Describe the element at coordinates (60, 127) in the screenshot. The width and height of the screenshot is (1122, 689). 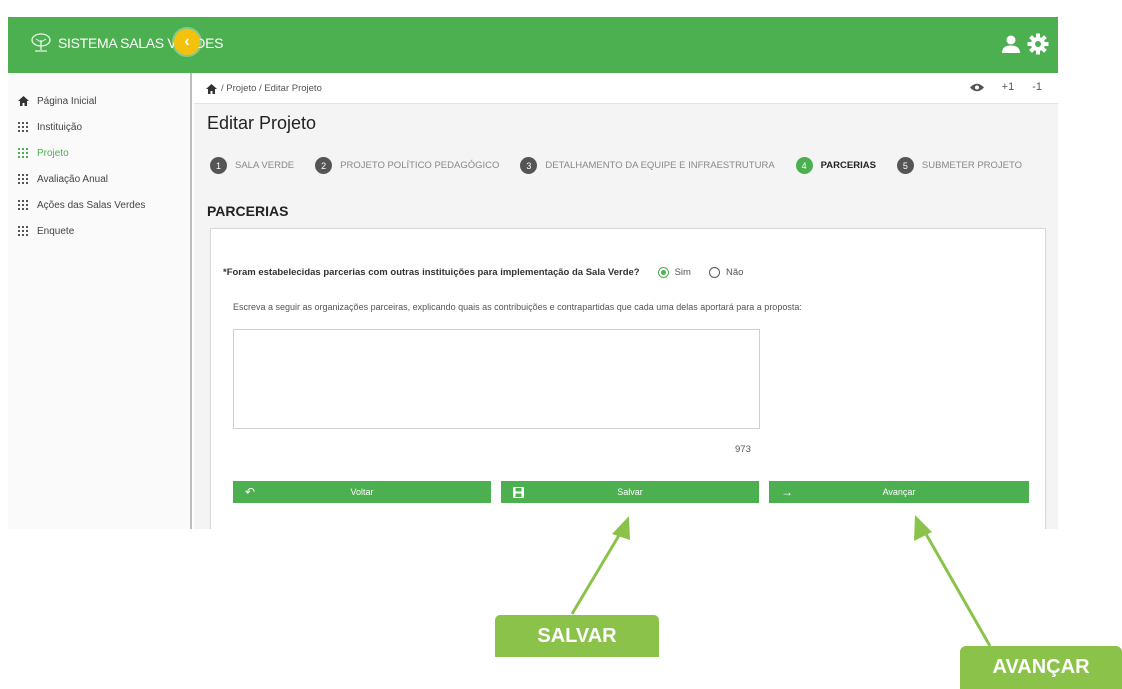
I see `sidebar-item-label: Instituição` at that location.